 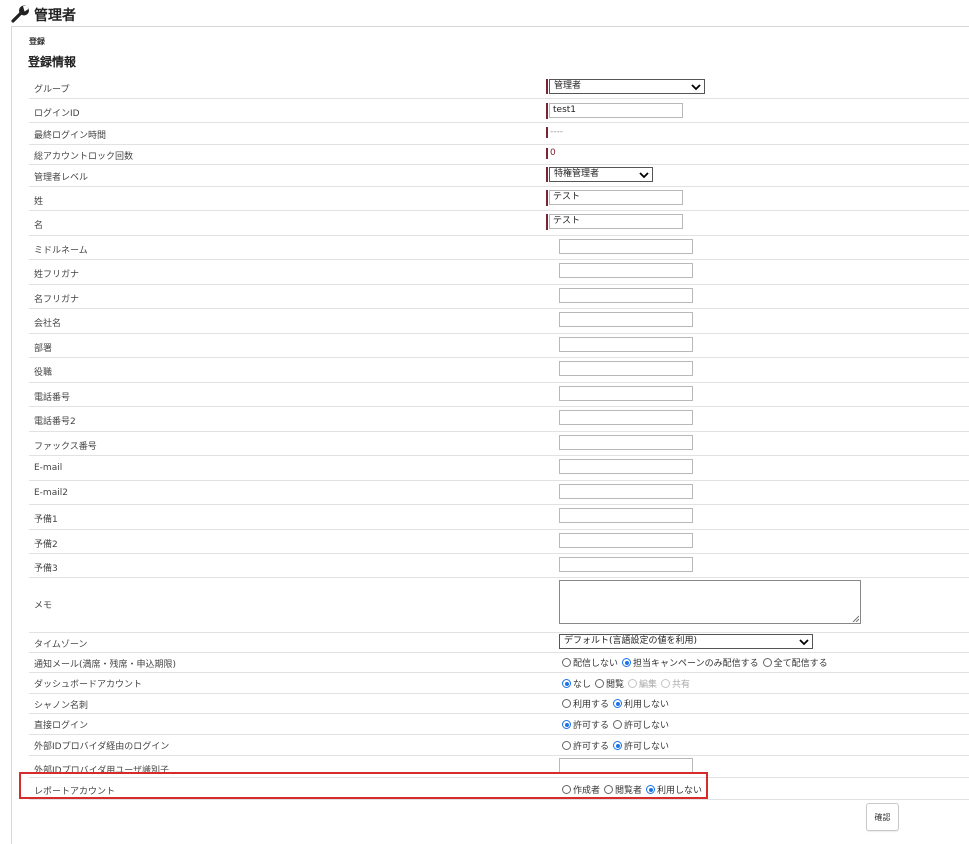 I want to click on notify-mail-option-none: 配信しない, so click(x=590, y=662).